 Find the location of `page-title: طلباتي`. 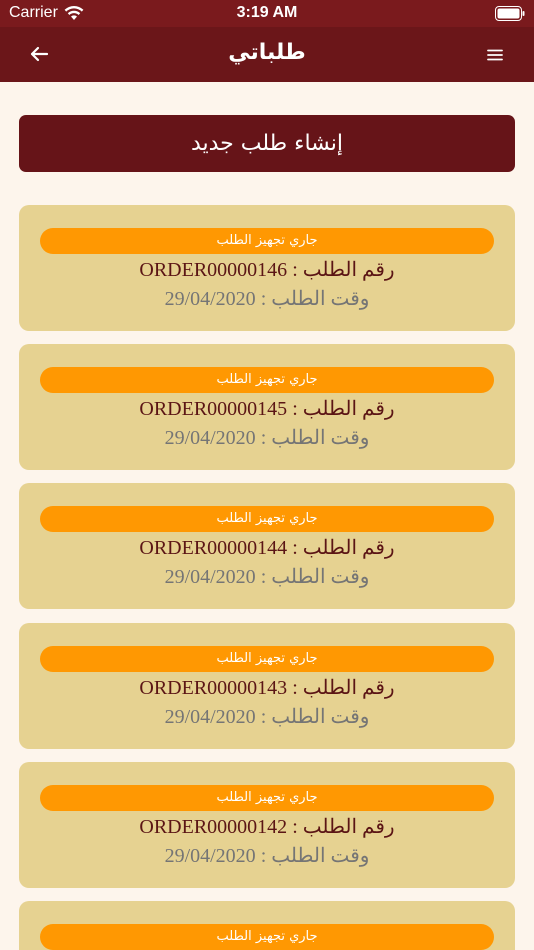

page-title: طلباتي is located at coordinates (267, 52).